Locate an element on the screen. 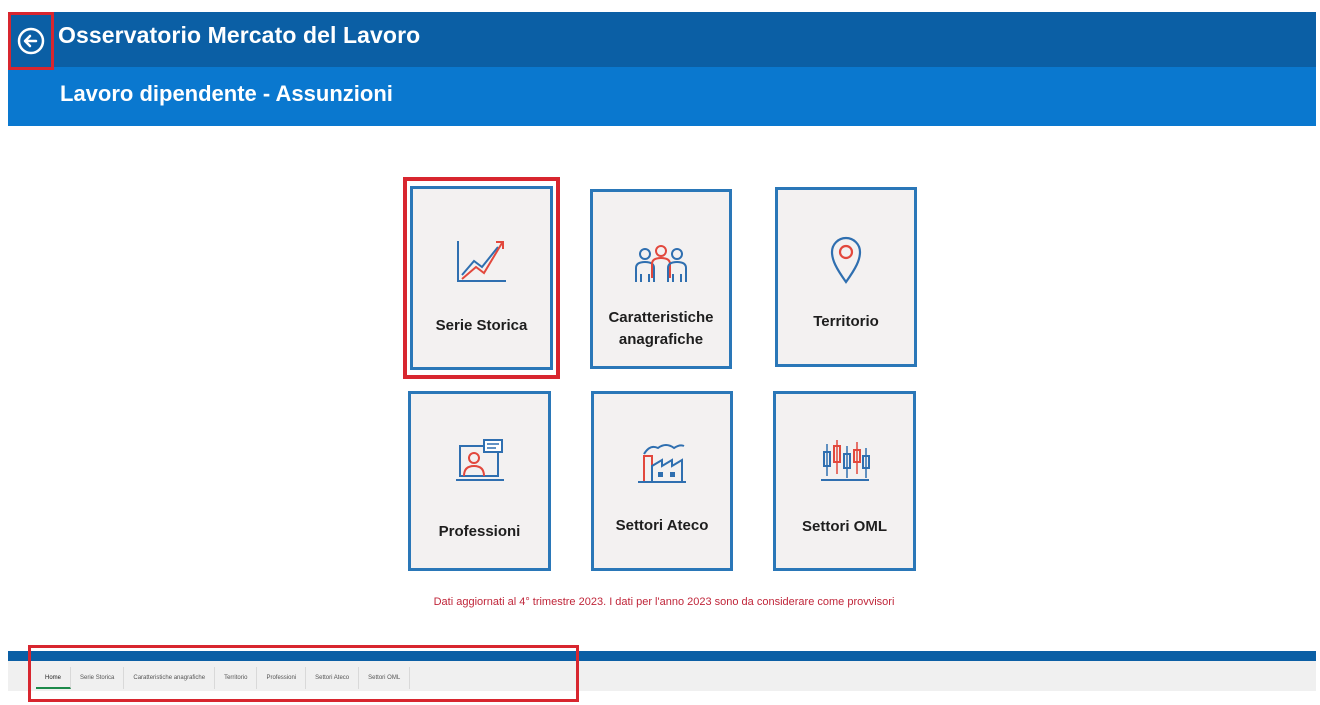 The height and width of the screenshot is (705, 1320). back-button is located at coordinates (31, 41).